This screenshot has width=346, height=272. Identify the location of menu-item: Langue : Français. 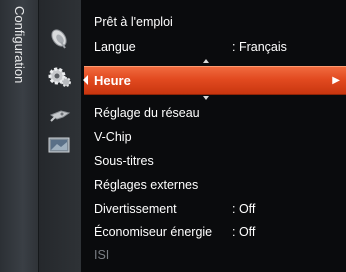
(220, 47).